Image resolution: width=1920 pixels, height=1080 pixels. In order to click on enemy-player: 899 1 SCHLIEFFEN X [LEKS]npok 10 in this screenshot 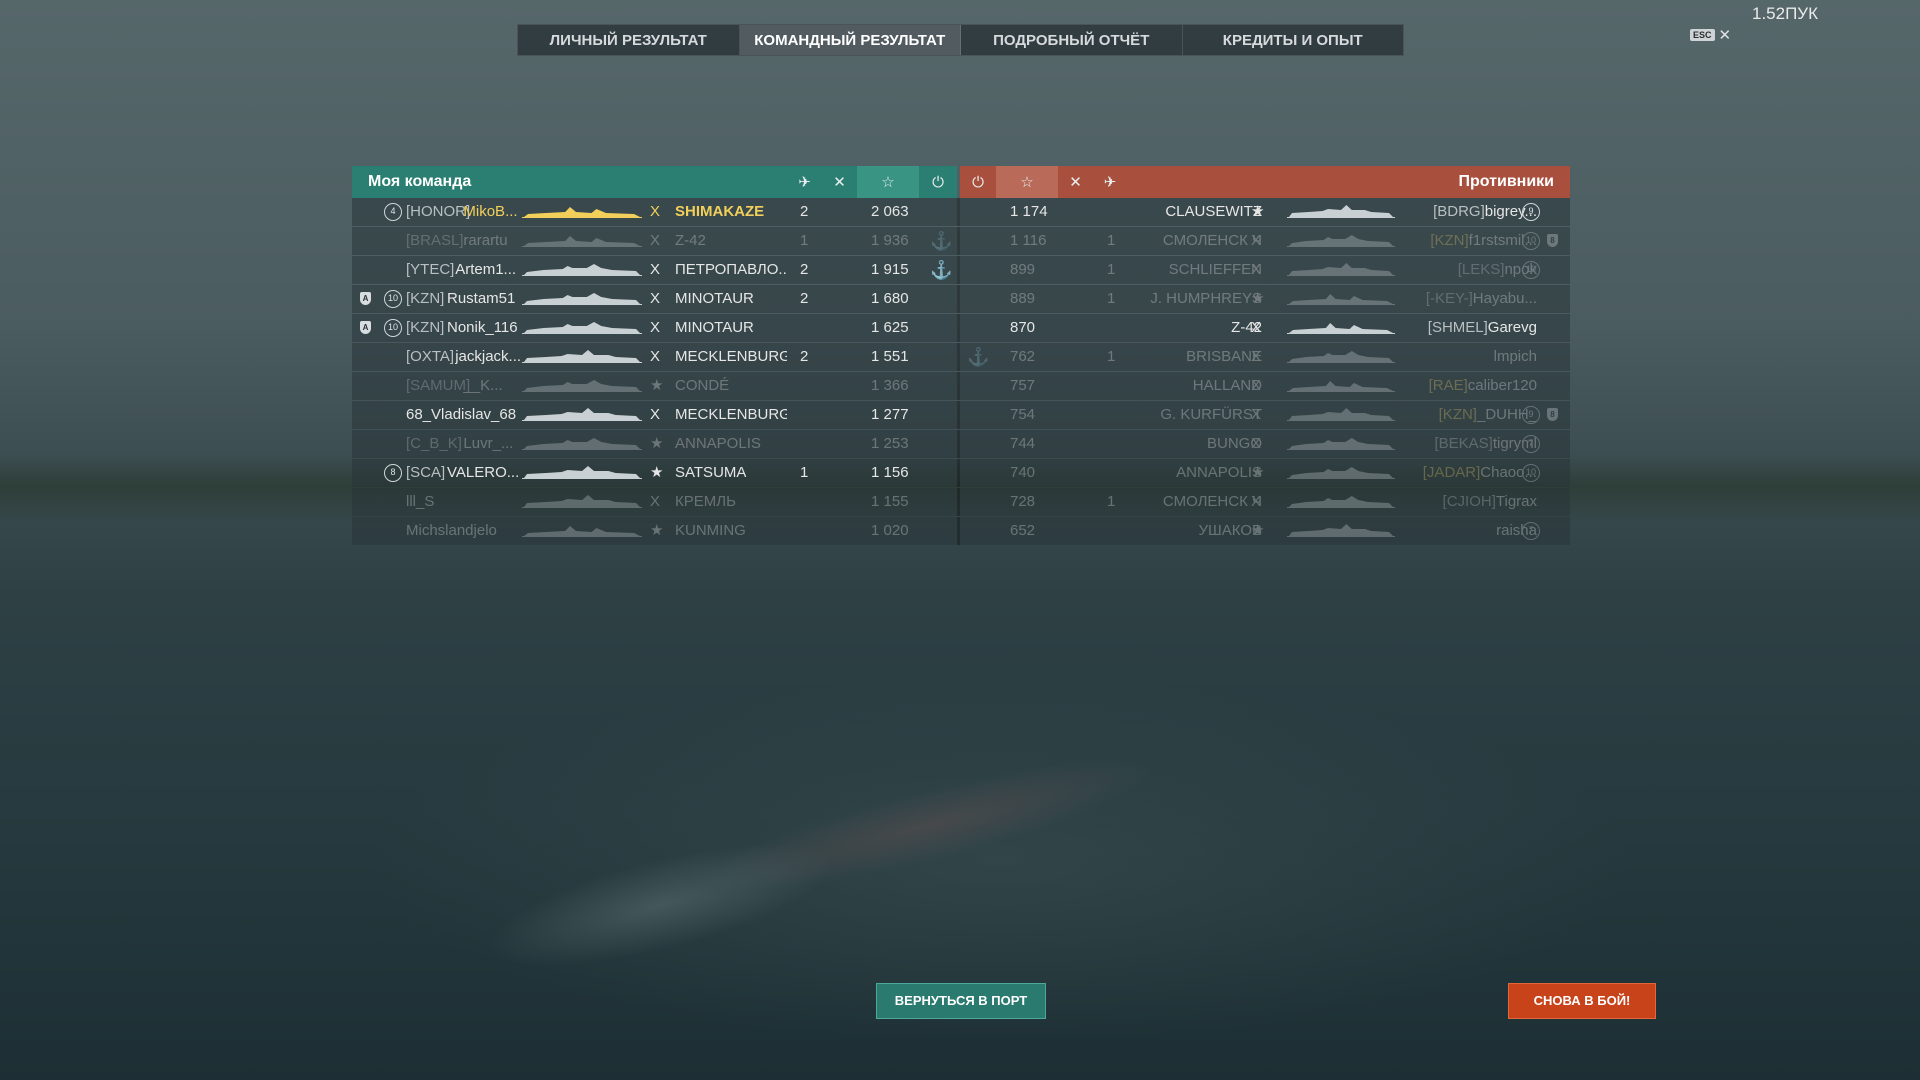, I will do `click(961, 270)`.